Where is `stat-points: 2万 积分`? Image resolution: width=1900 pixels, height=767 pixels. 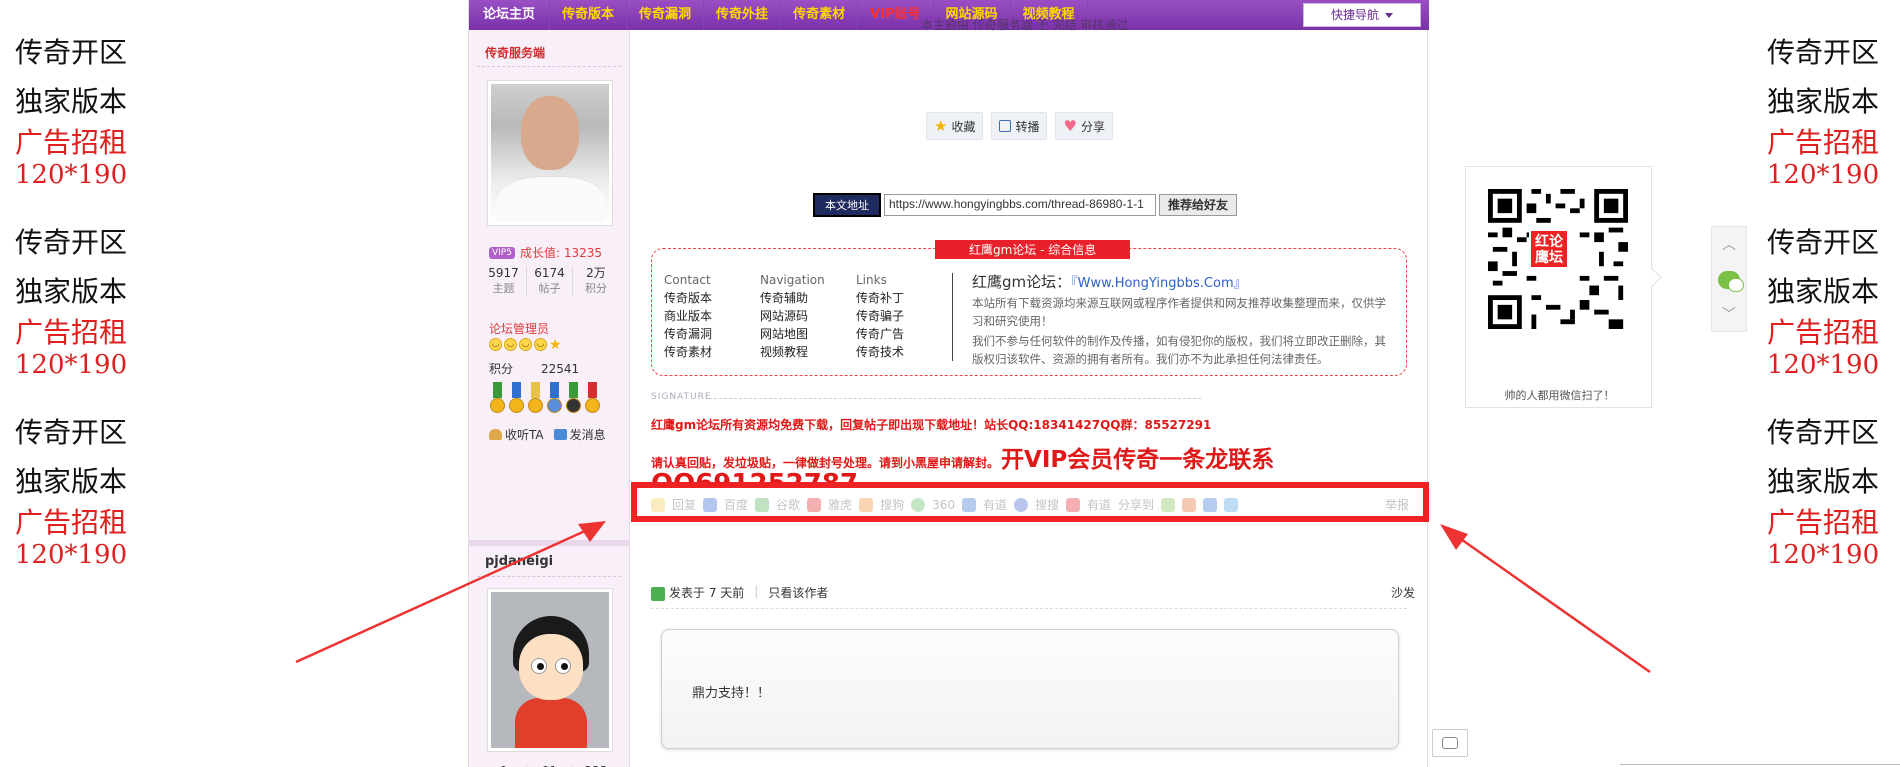
stat-points: 2万 积分 is located at coordinates (596, 281).